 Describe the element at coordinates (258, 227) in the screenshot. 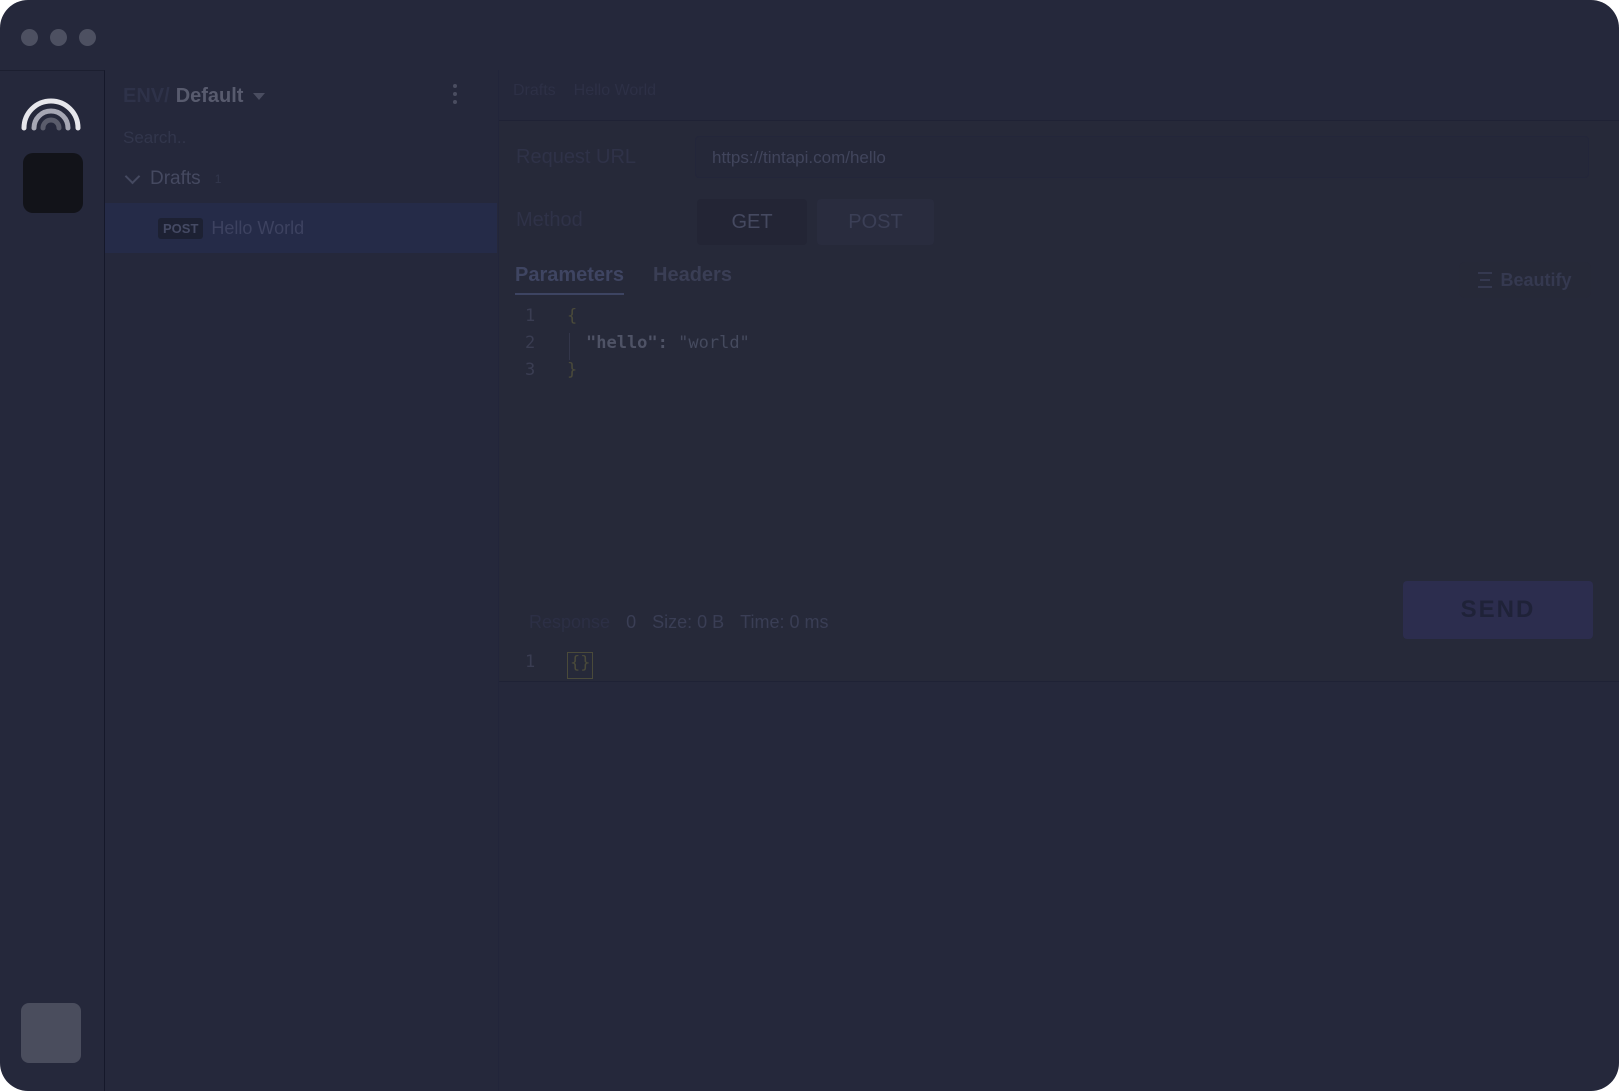

I see `request-name: Hello World` at that location.